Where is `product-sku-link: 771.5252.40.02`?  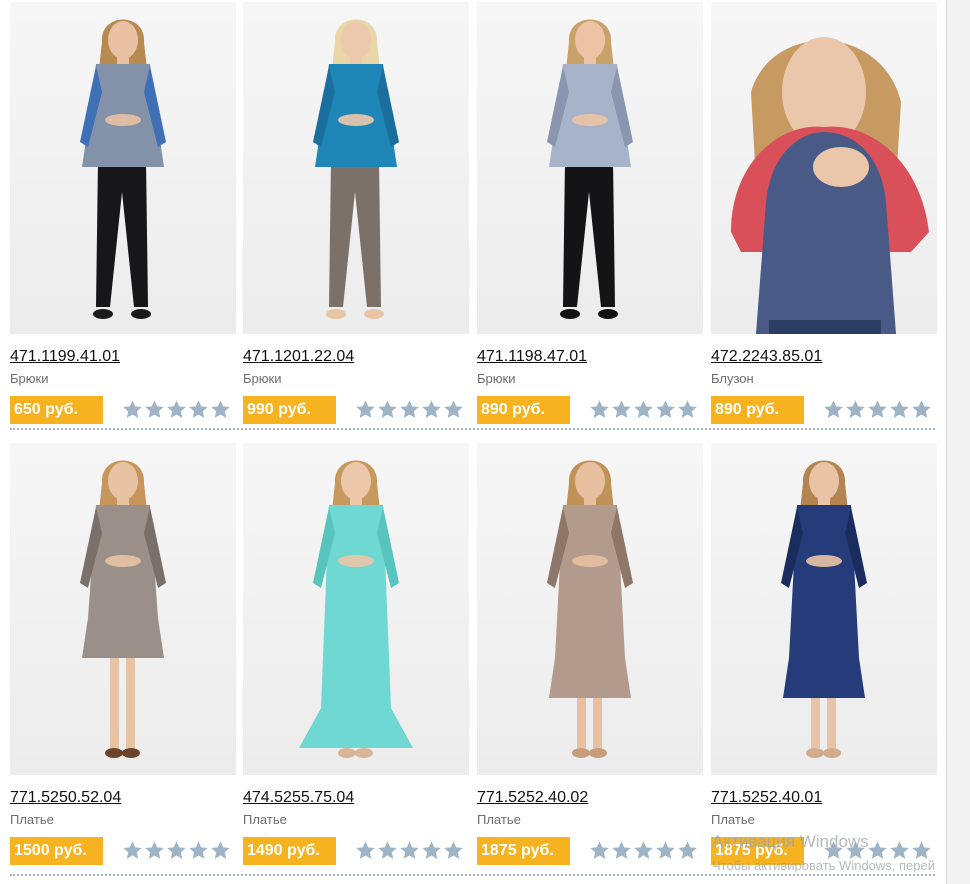
product-sku-link: 771.5252.40.02 is located at coordinates (532, 798).